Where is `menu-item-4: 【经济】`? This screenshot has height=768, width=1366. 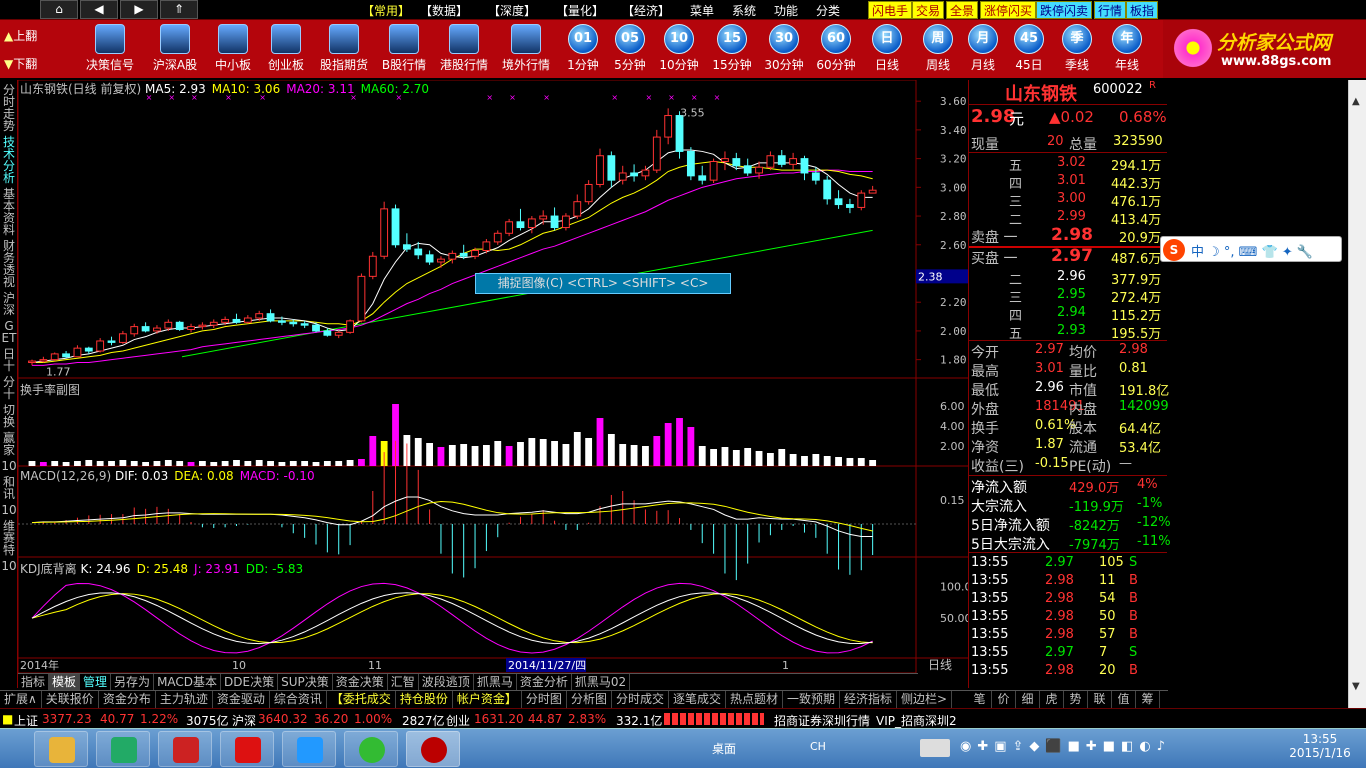
menu-item-4: 【经济】 is located at coordinates (646, 10).